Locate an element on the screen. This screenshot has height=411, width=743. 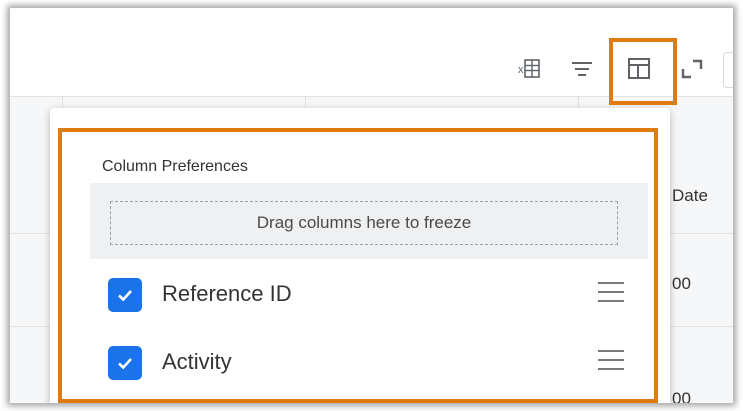
column-header-date: Date is located at coordinates (690, 196).